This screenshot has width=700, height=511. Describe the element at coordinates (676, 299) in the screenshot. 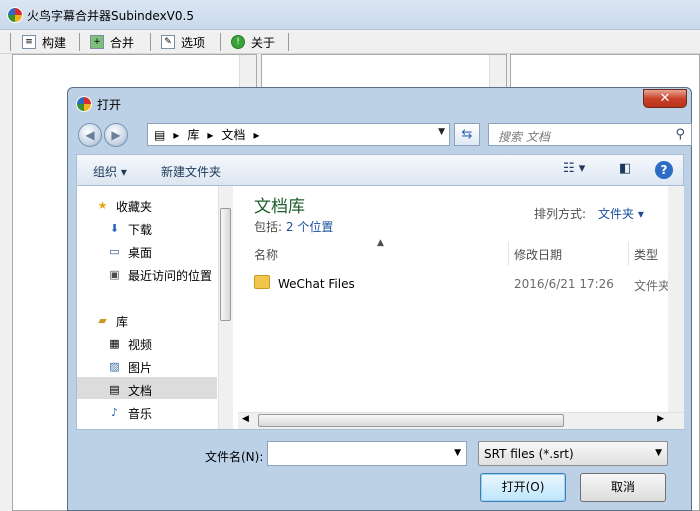

I see `file-list-vertical-scrollbar` at that location.